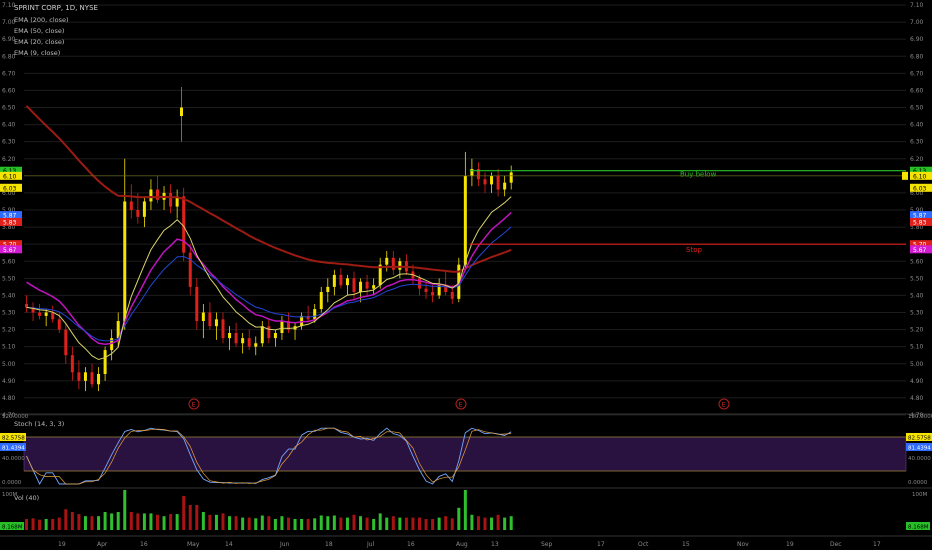 This screenshot has width=932, height=550. Describe the element at coordinates (9, 261) in the screenshot. I see `price-tick-left: 5.60` at that location.